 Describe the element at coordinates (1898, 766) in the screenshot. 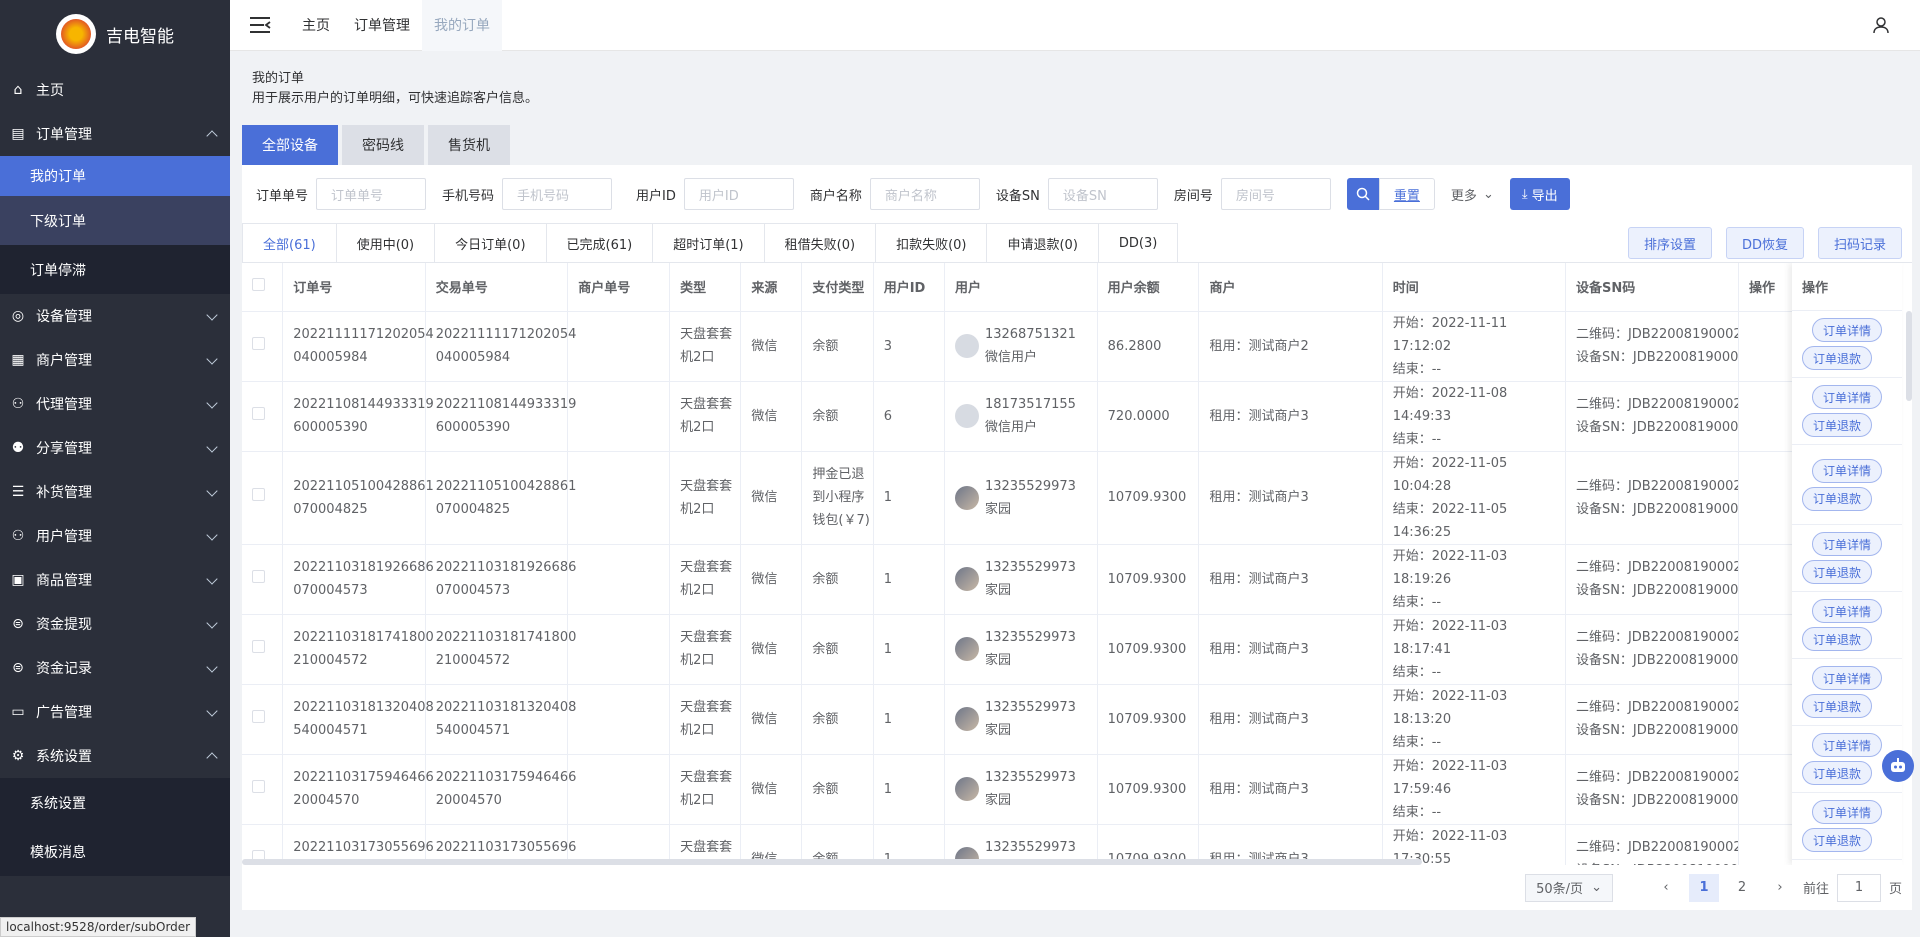

I see `robot-assistant-icon` at that location.